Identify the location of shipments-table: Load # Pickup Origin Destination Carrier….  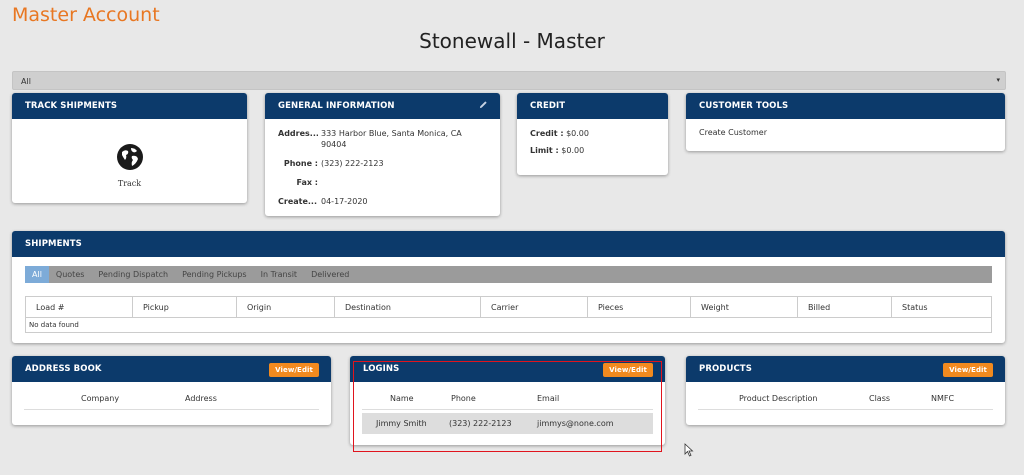
(508, 314).